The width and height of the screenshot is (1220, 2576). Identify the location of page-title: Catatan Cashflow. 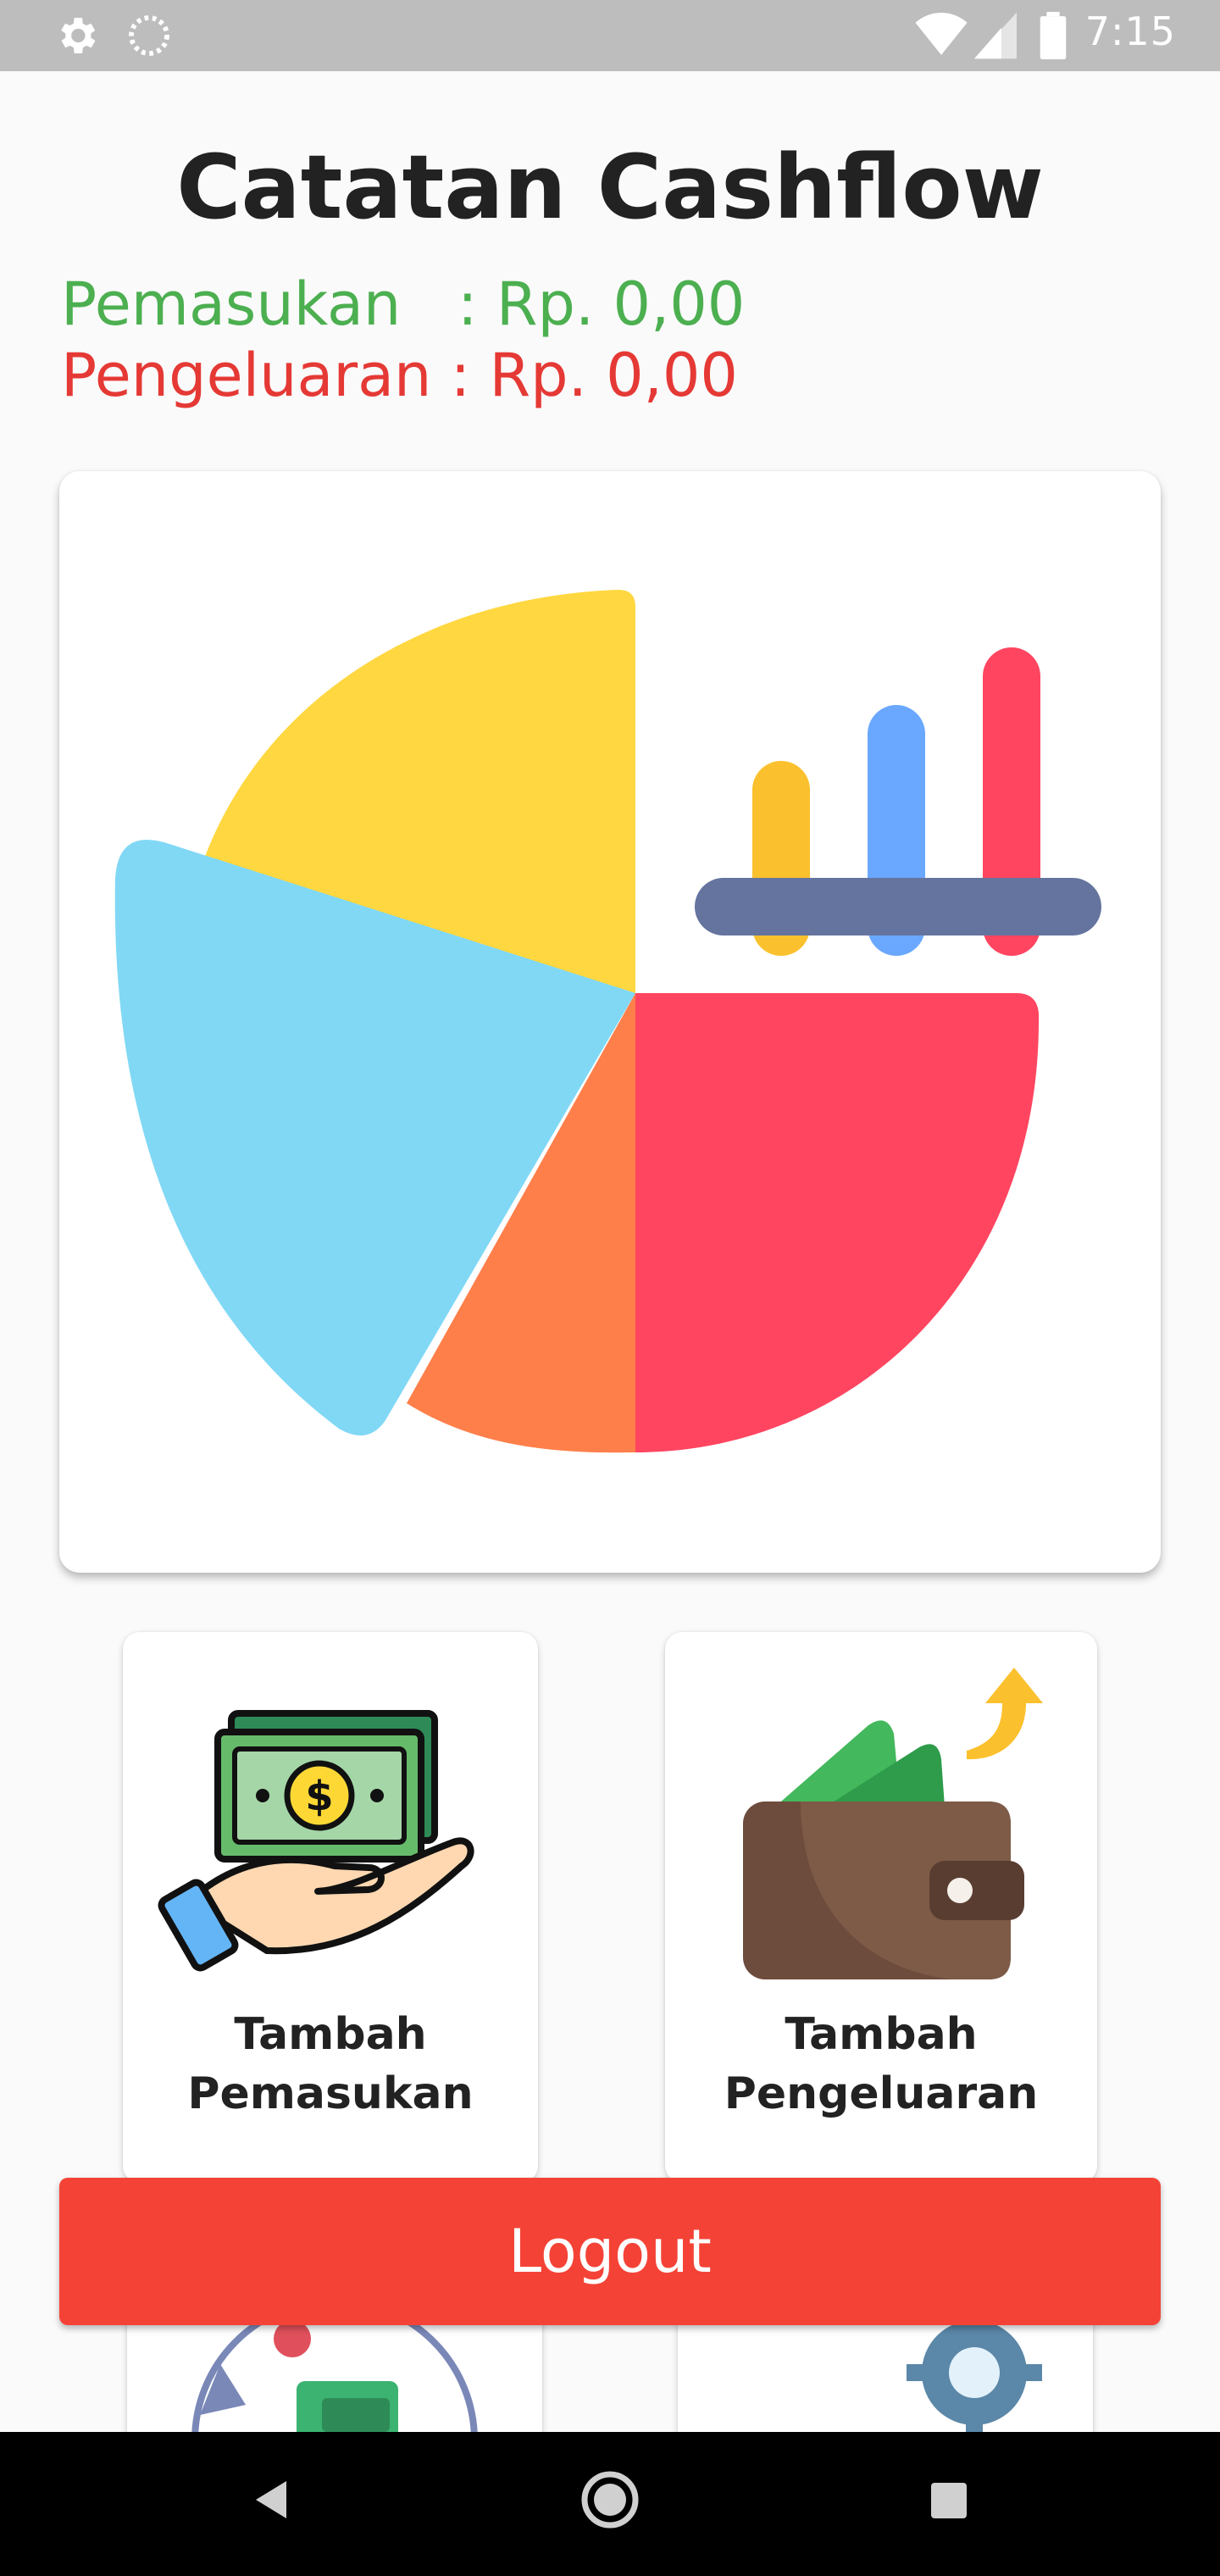
(610, 187).